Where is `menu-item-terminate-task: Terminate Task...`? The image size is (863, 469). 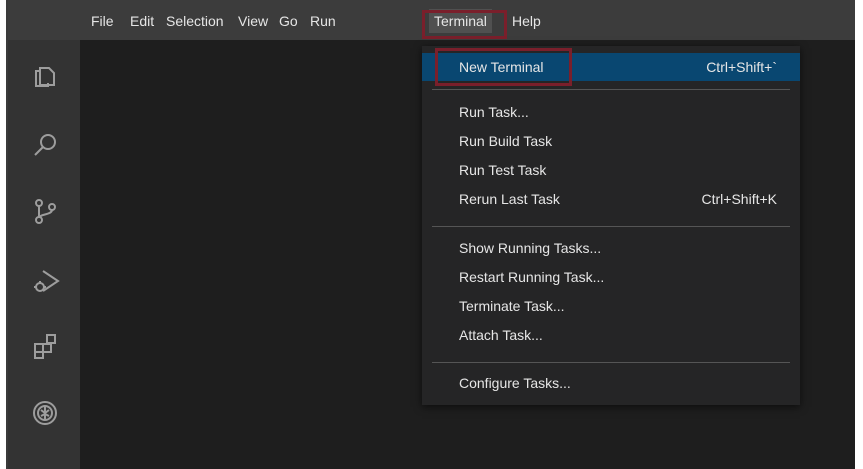
menu-item-terminate-task: Terminate Task... is located at coordinates (611, 306).